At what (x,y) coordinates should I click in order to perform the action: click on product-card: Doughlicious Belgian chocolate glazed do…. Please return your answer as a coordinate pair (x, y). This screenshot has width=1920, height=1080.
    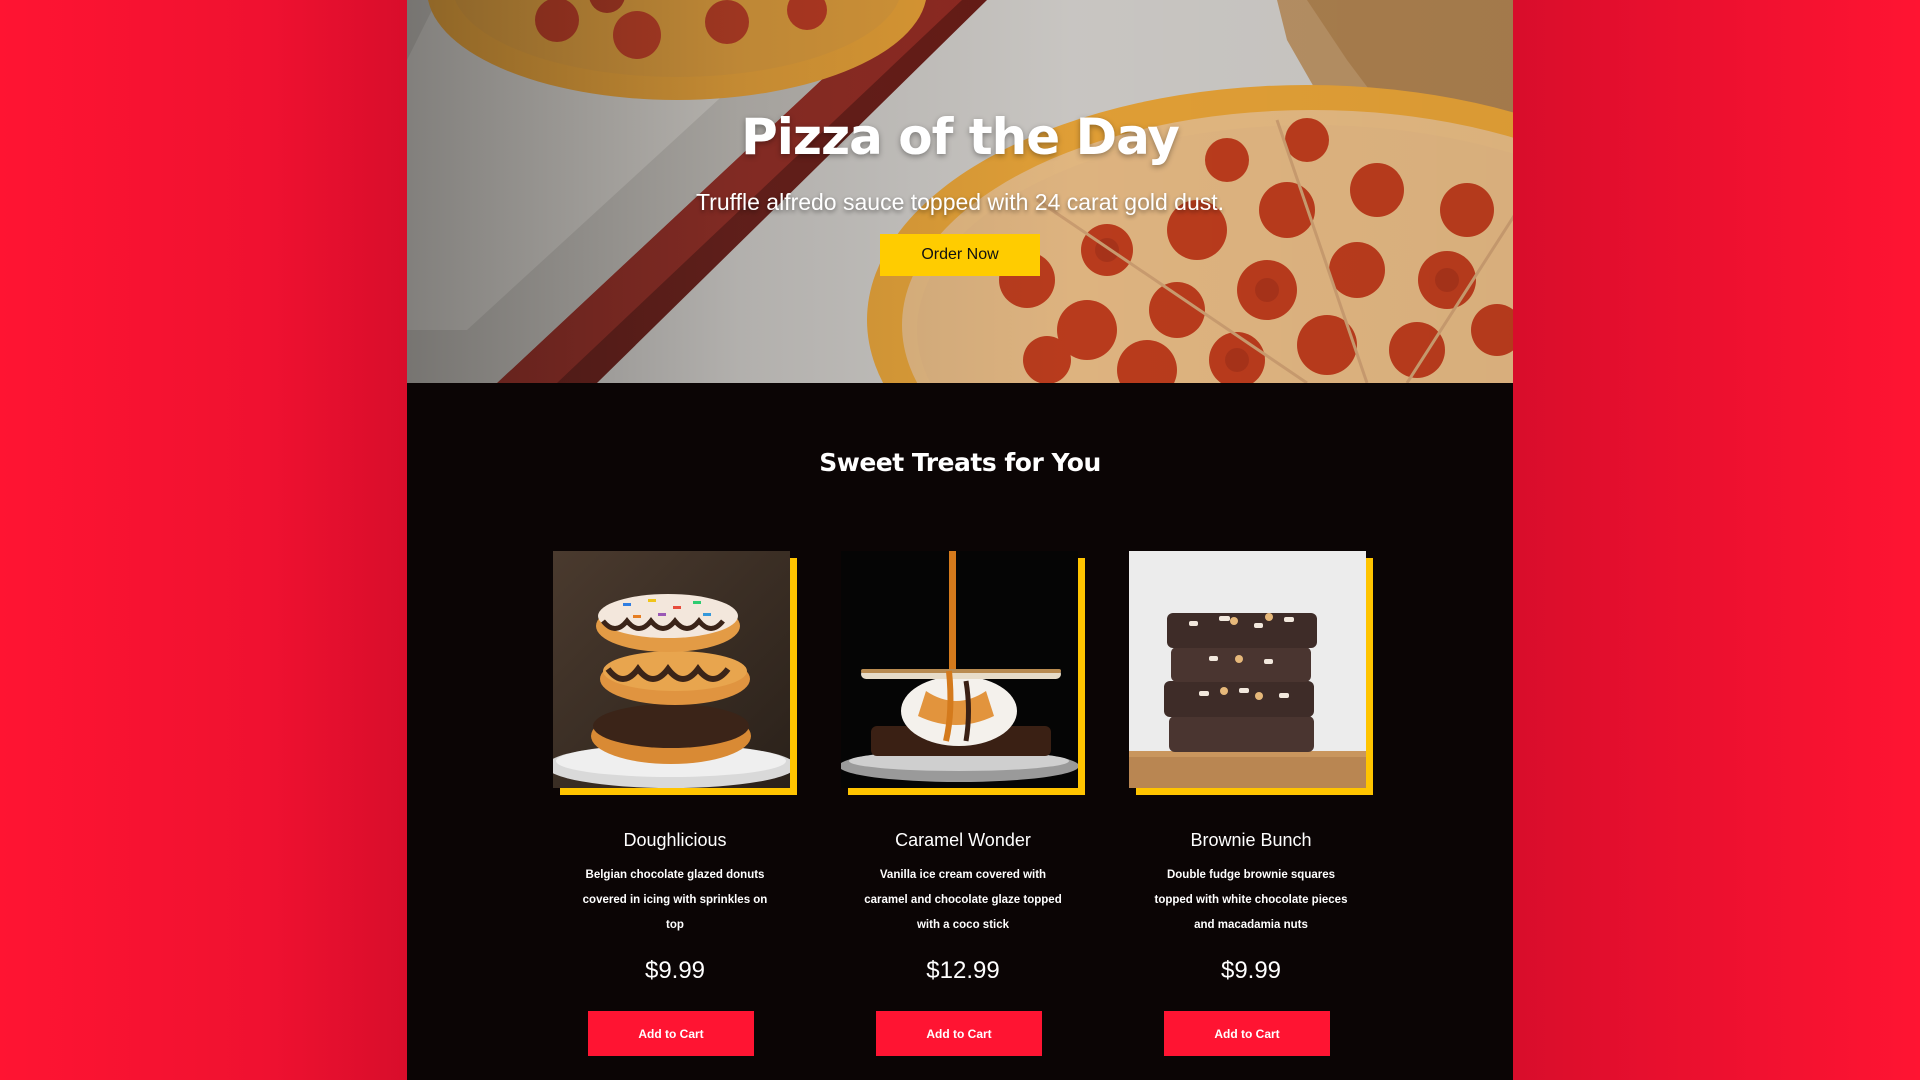
    Looking at the image, I should click on (675, 803).